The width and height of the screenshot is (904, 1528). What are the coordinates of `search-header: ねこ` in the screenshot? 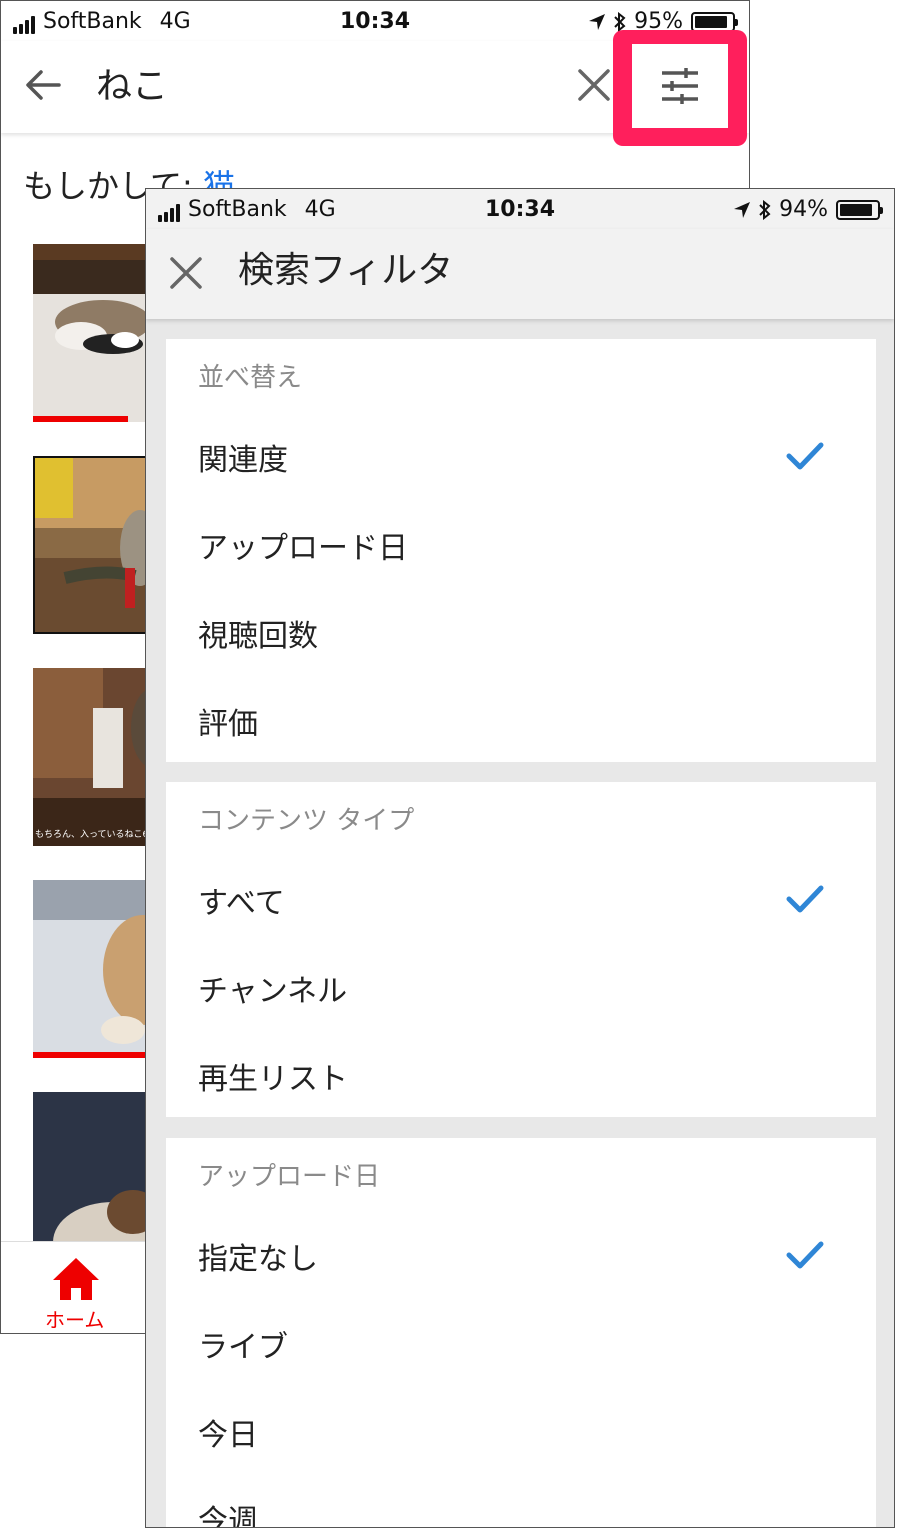 It's located at (375, 88).